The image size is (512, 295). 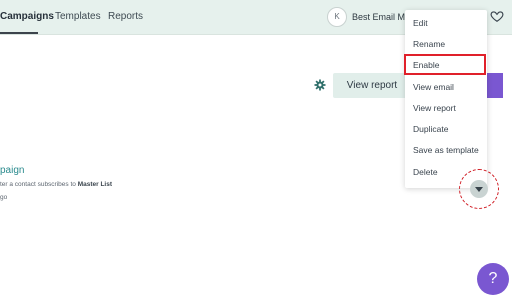 What do you see at coordinates (337, 17) in the screenshot?
I see `avatar: K` at bounding box center [337, 17].